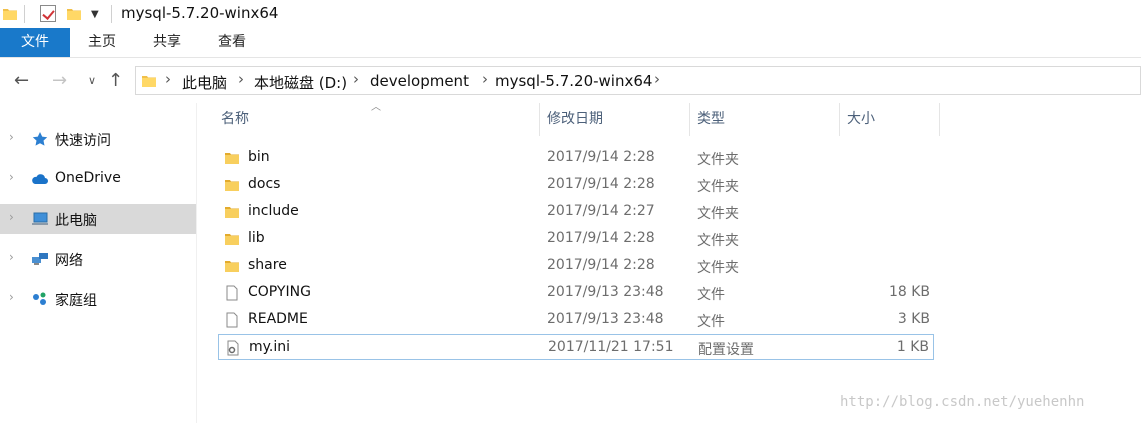 Image resolution: width=1141 pixels, height=423 pixels. Describe the element at coordinates (601, 211) in the screenshot. I see `file-date: 2017/9/14 2:27` at that location.